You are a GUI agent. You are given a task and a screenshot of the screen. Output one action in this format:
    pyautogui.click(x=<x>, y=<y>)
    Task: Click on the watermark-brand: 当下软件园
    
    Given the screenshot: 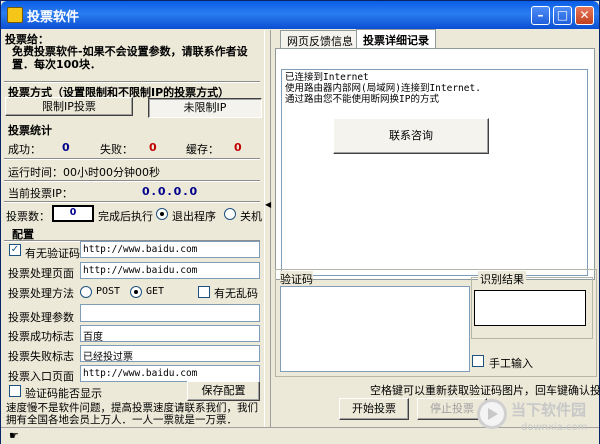 What is the action you would take?
    pyautogui.click(x=549, y=410)
    